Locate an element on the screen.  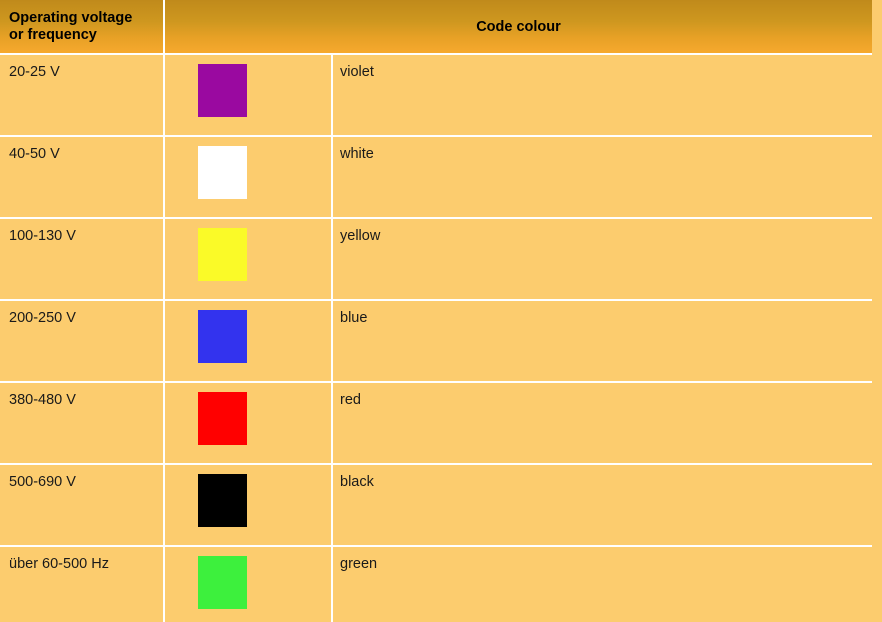
table-row: 100-130 V yellow is located at coordinates (436, 259).